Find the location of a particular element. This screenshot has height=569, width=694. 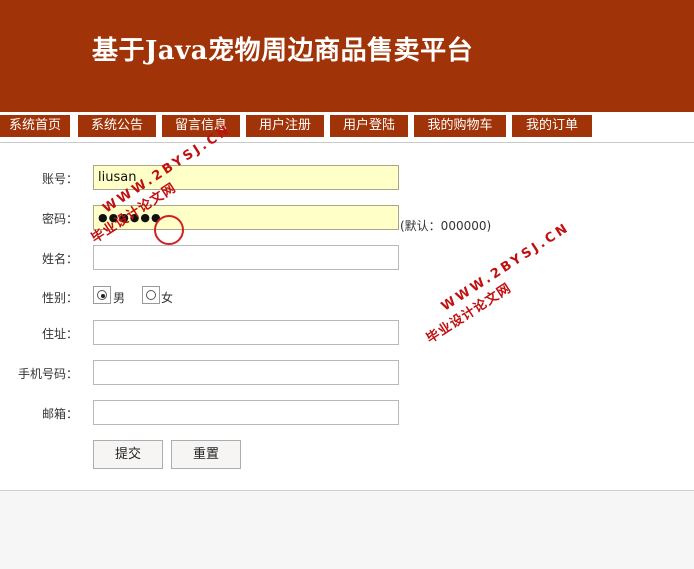

phone-label: 手机号码： is located at coordinates (47, 374).